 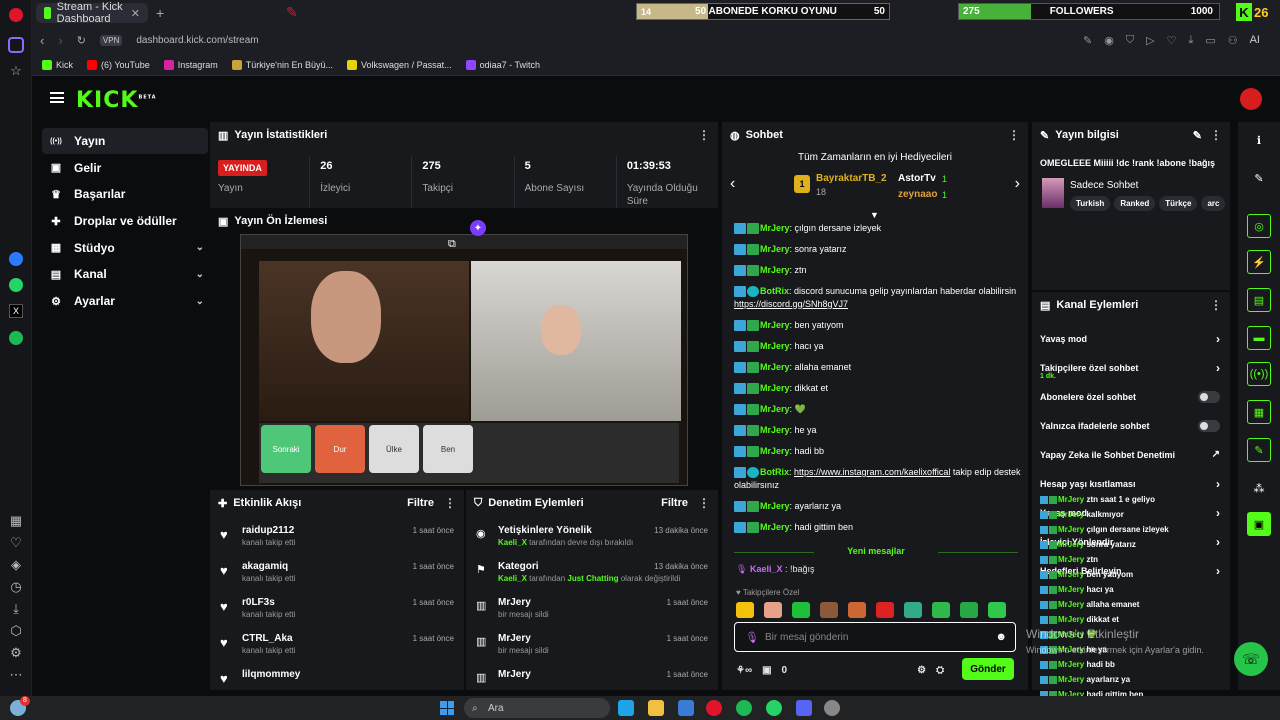 I want to click on start-button, so click(x=447, y=708).